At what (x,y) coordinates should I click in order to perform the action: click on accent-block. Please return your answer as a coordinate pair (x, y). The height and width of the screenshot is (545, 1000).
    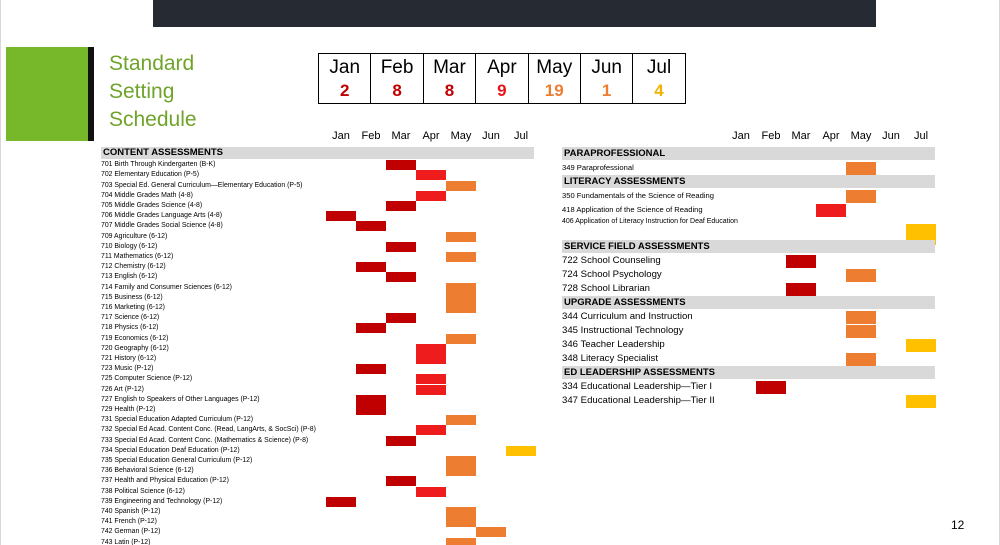
    Looking at the image, I should click on (47, 94).